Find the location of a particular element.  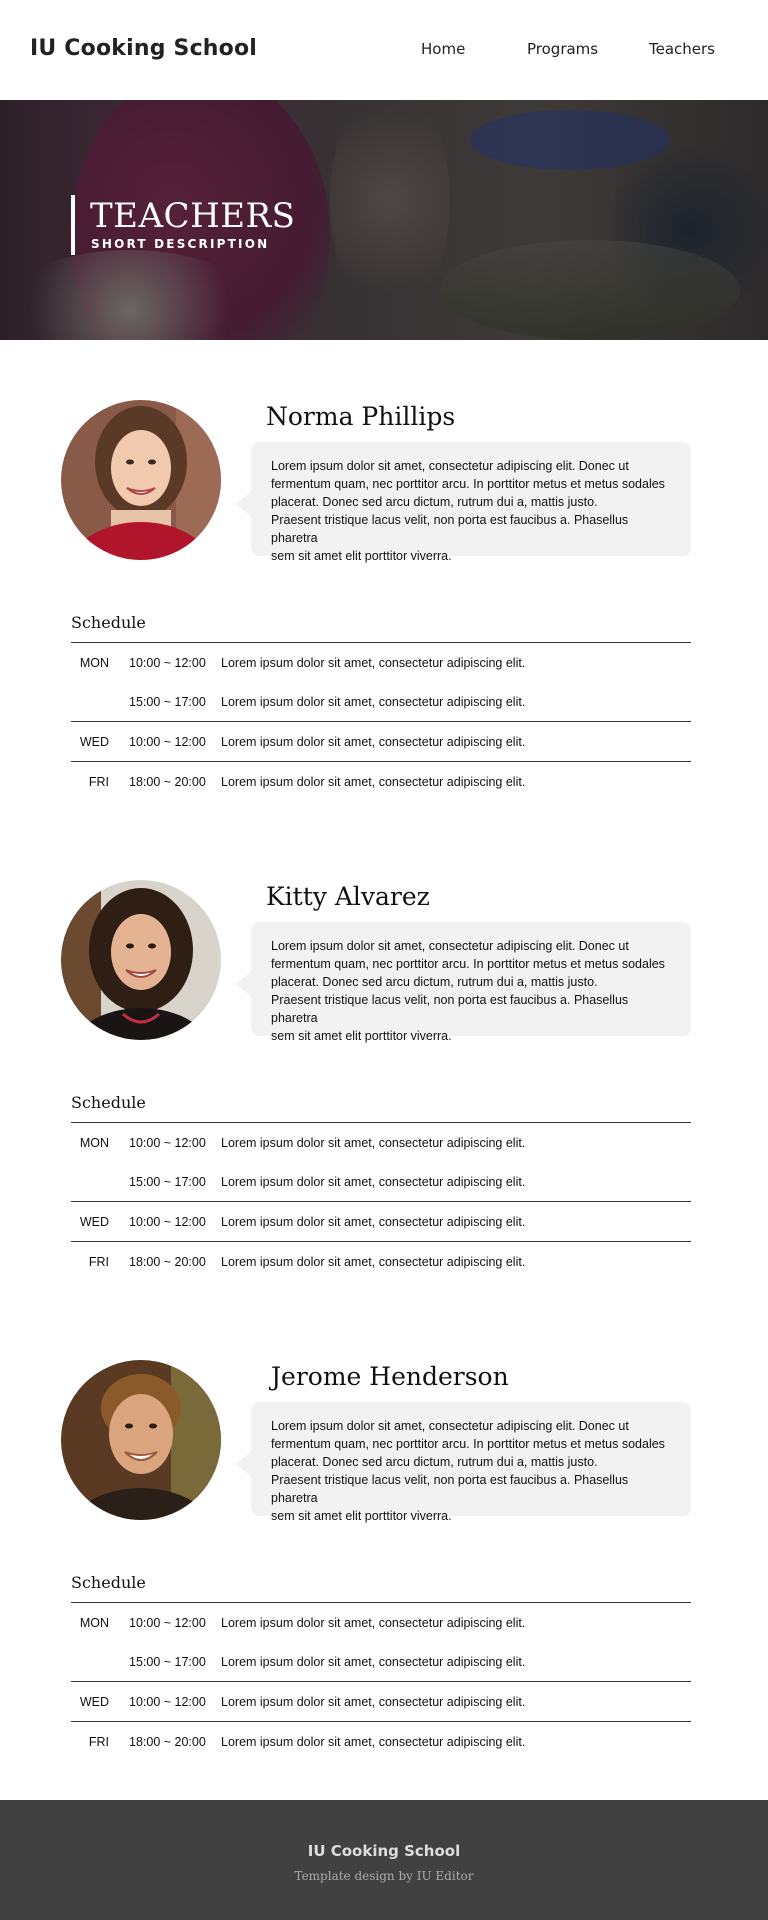

nav-teachers: Teachers is located at coordinates (682, 49).